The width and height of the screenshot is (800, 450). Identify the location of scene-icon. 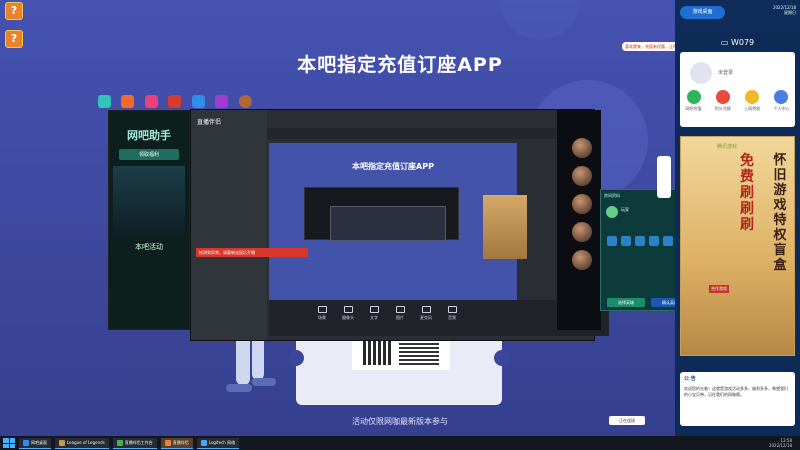
(322, 309).